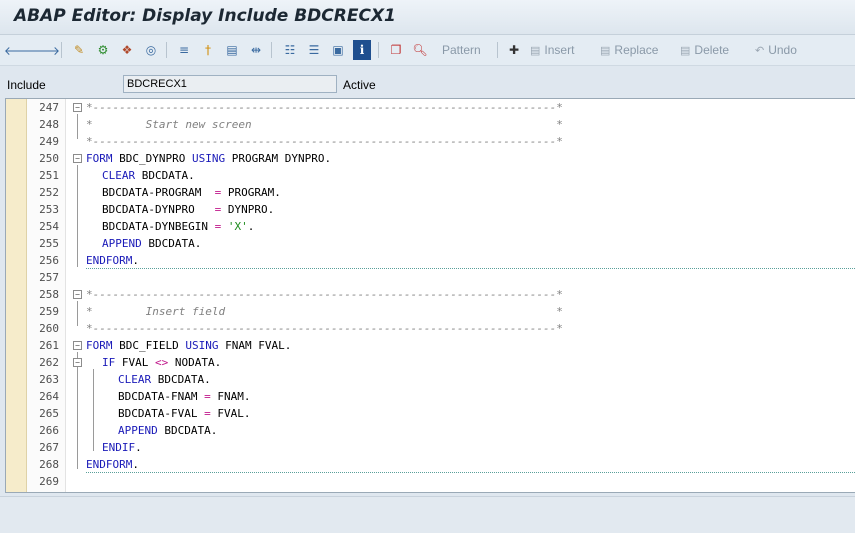 The image size is (855, 533). I want to click on code-line: 269, so click(430, 481).